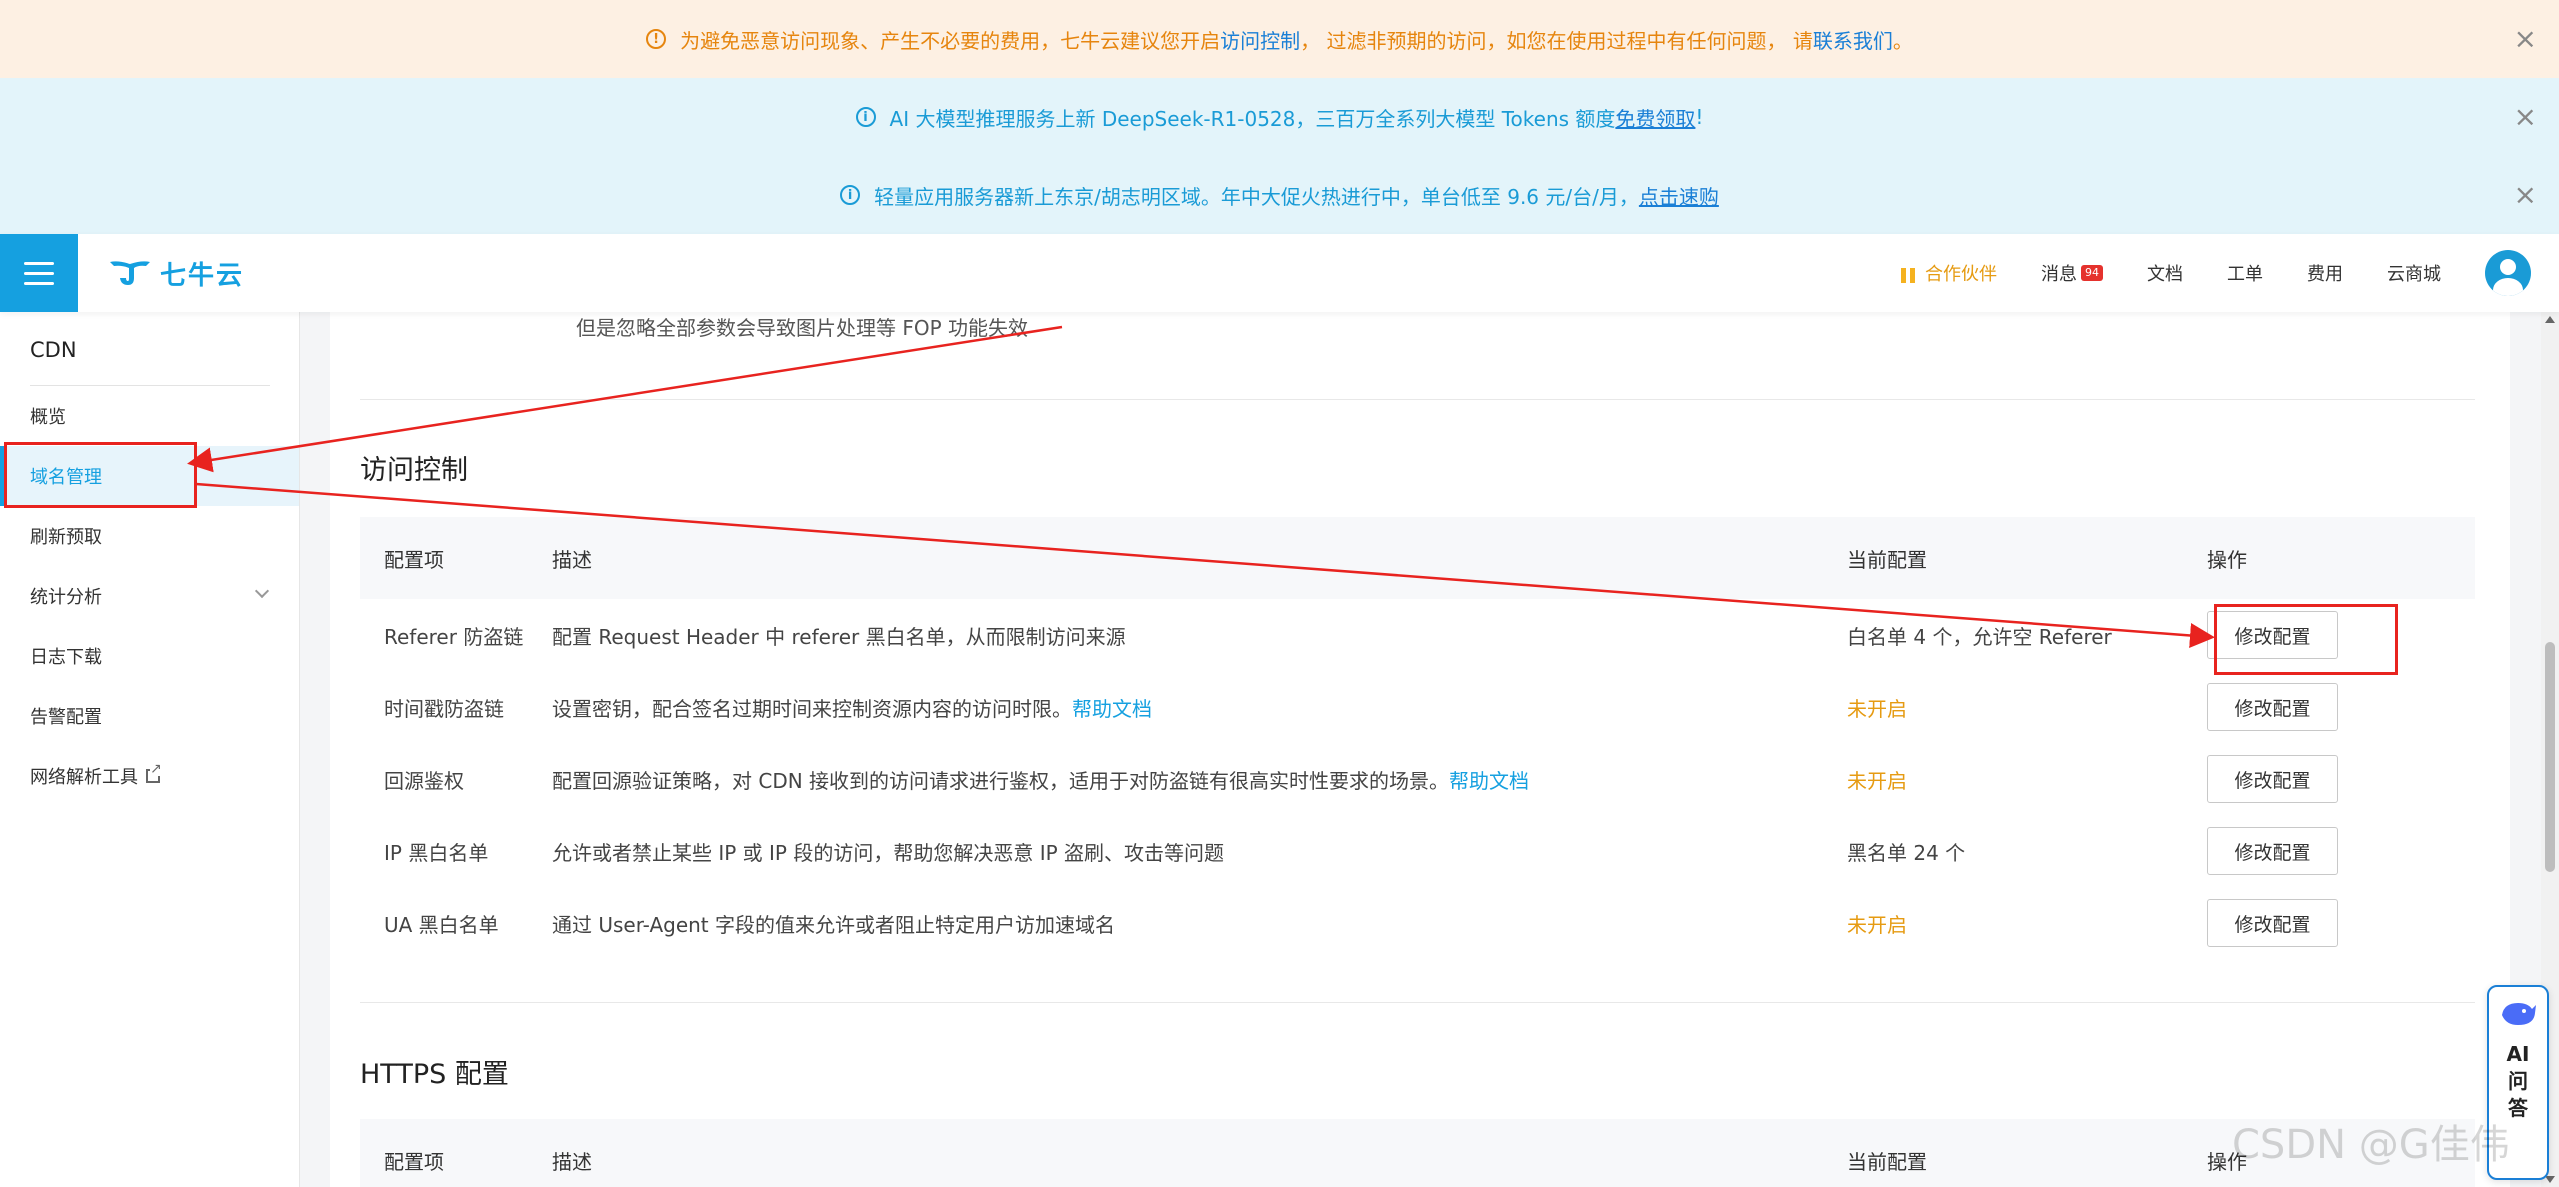 The height and width of the screenshot is (1187, 2559). Describe the element at coordinates (1679, 195) in the screenshot. I see `quick-buy-link: 点击速购` at that location.